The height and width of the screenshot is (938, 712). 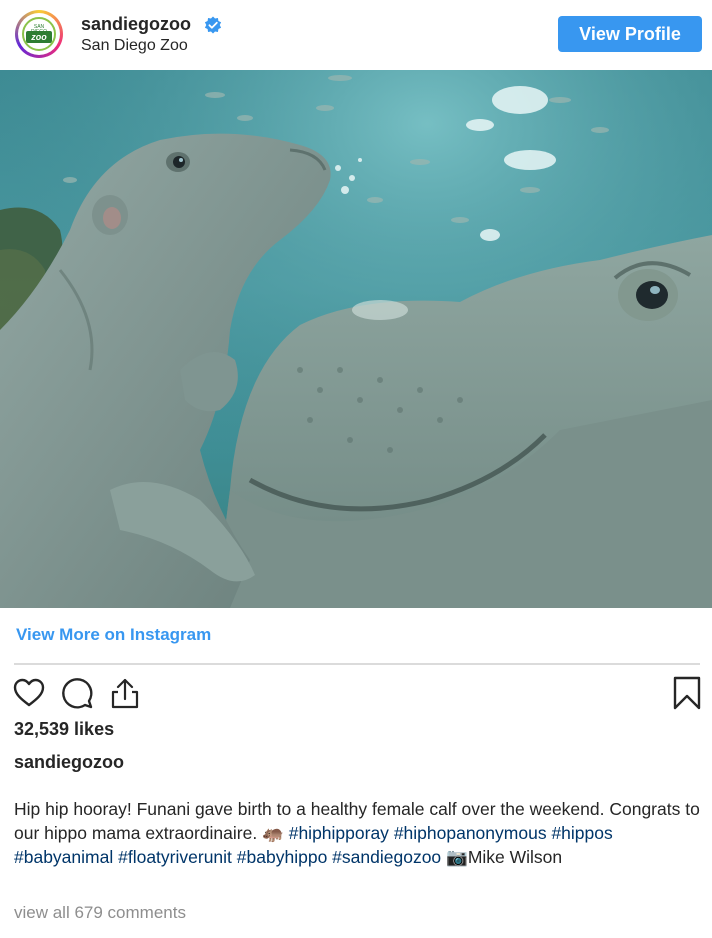 I want to click on view-more-on-instagram-link: View More on Instagram, so click(x=113, y=635).